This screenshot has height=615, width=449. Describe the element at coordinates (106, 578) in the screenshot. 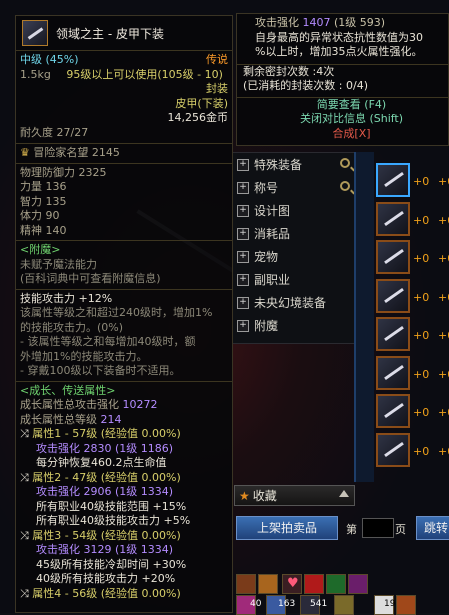

I see `attribute-effect: 40级所有技能攻击力 +20%` at that location.